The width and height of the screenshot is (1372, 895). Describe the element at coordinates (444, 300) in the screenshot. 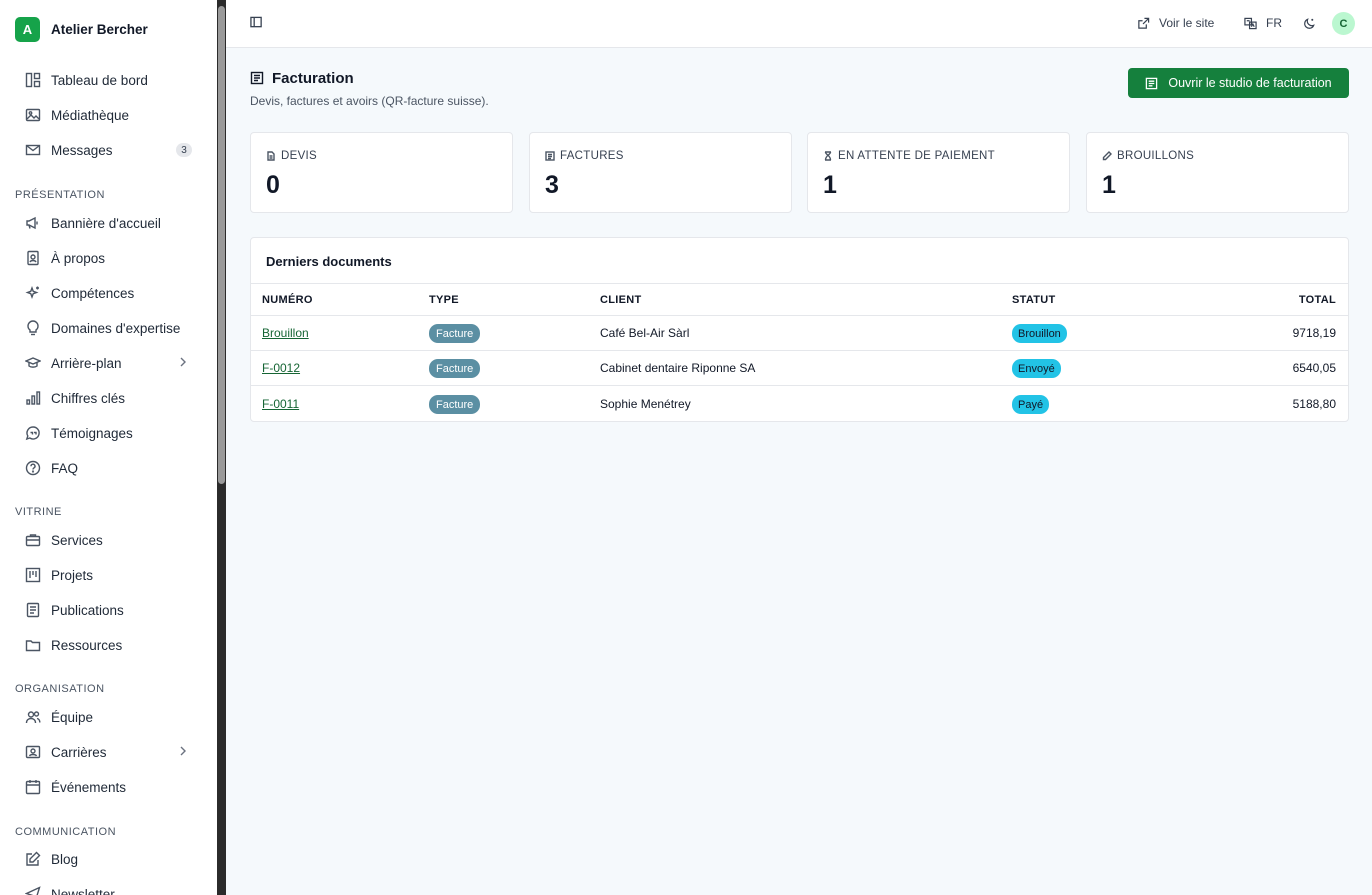

I see `column-header-type: Type` at that location.